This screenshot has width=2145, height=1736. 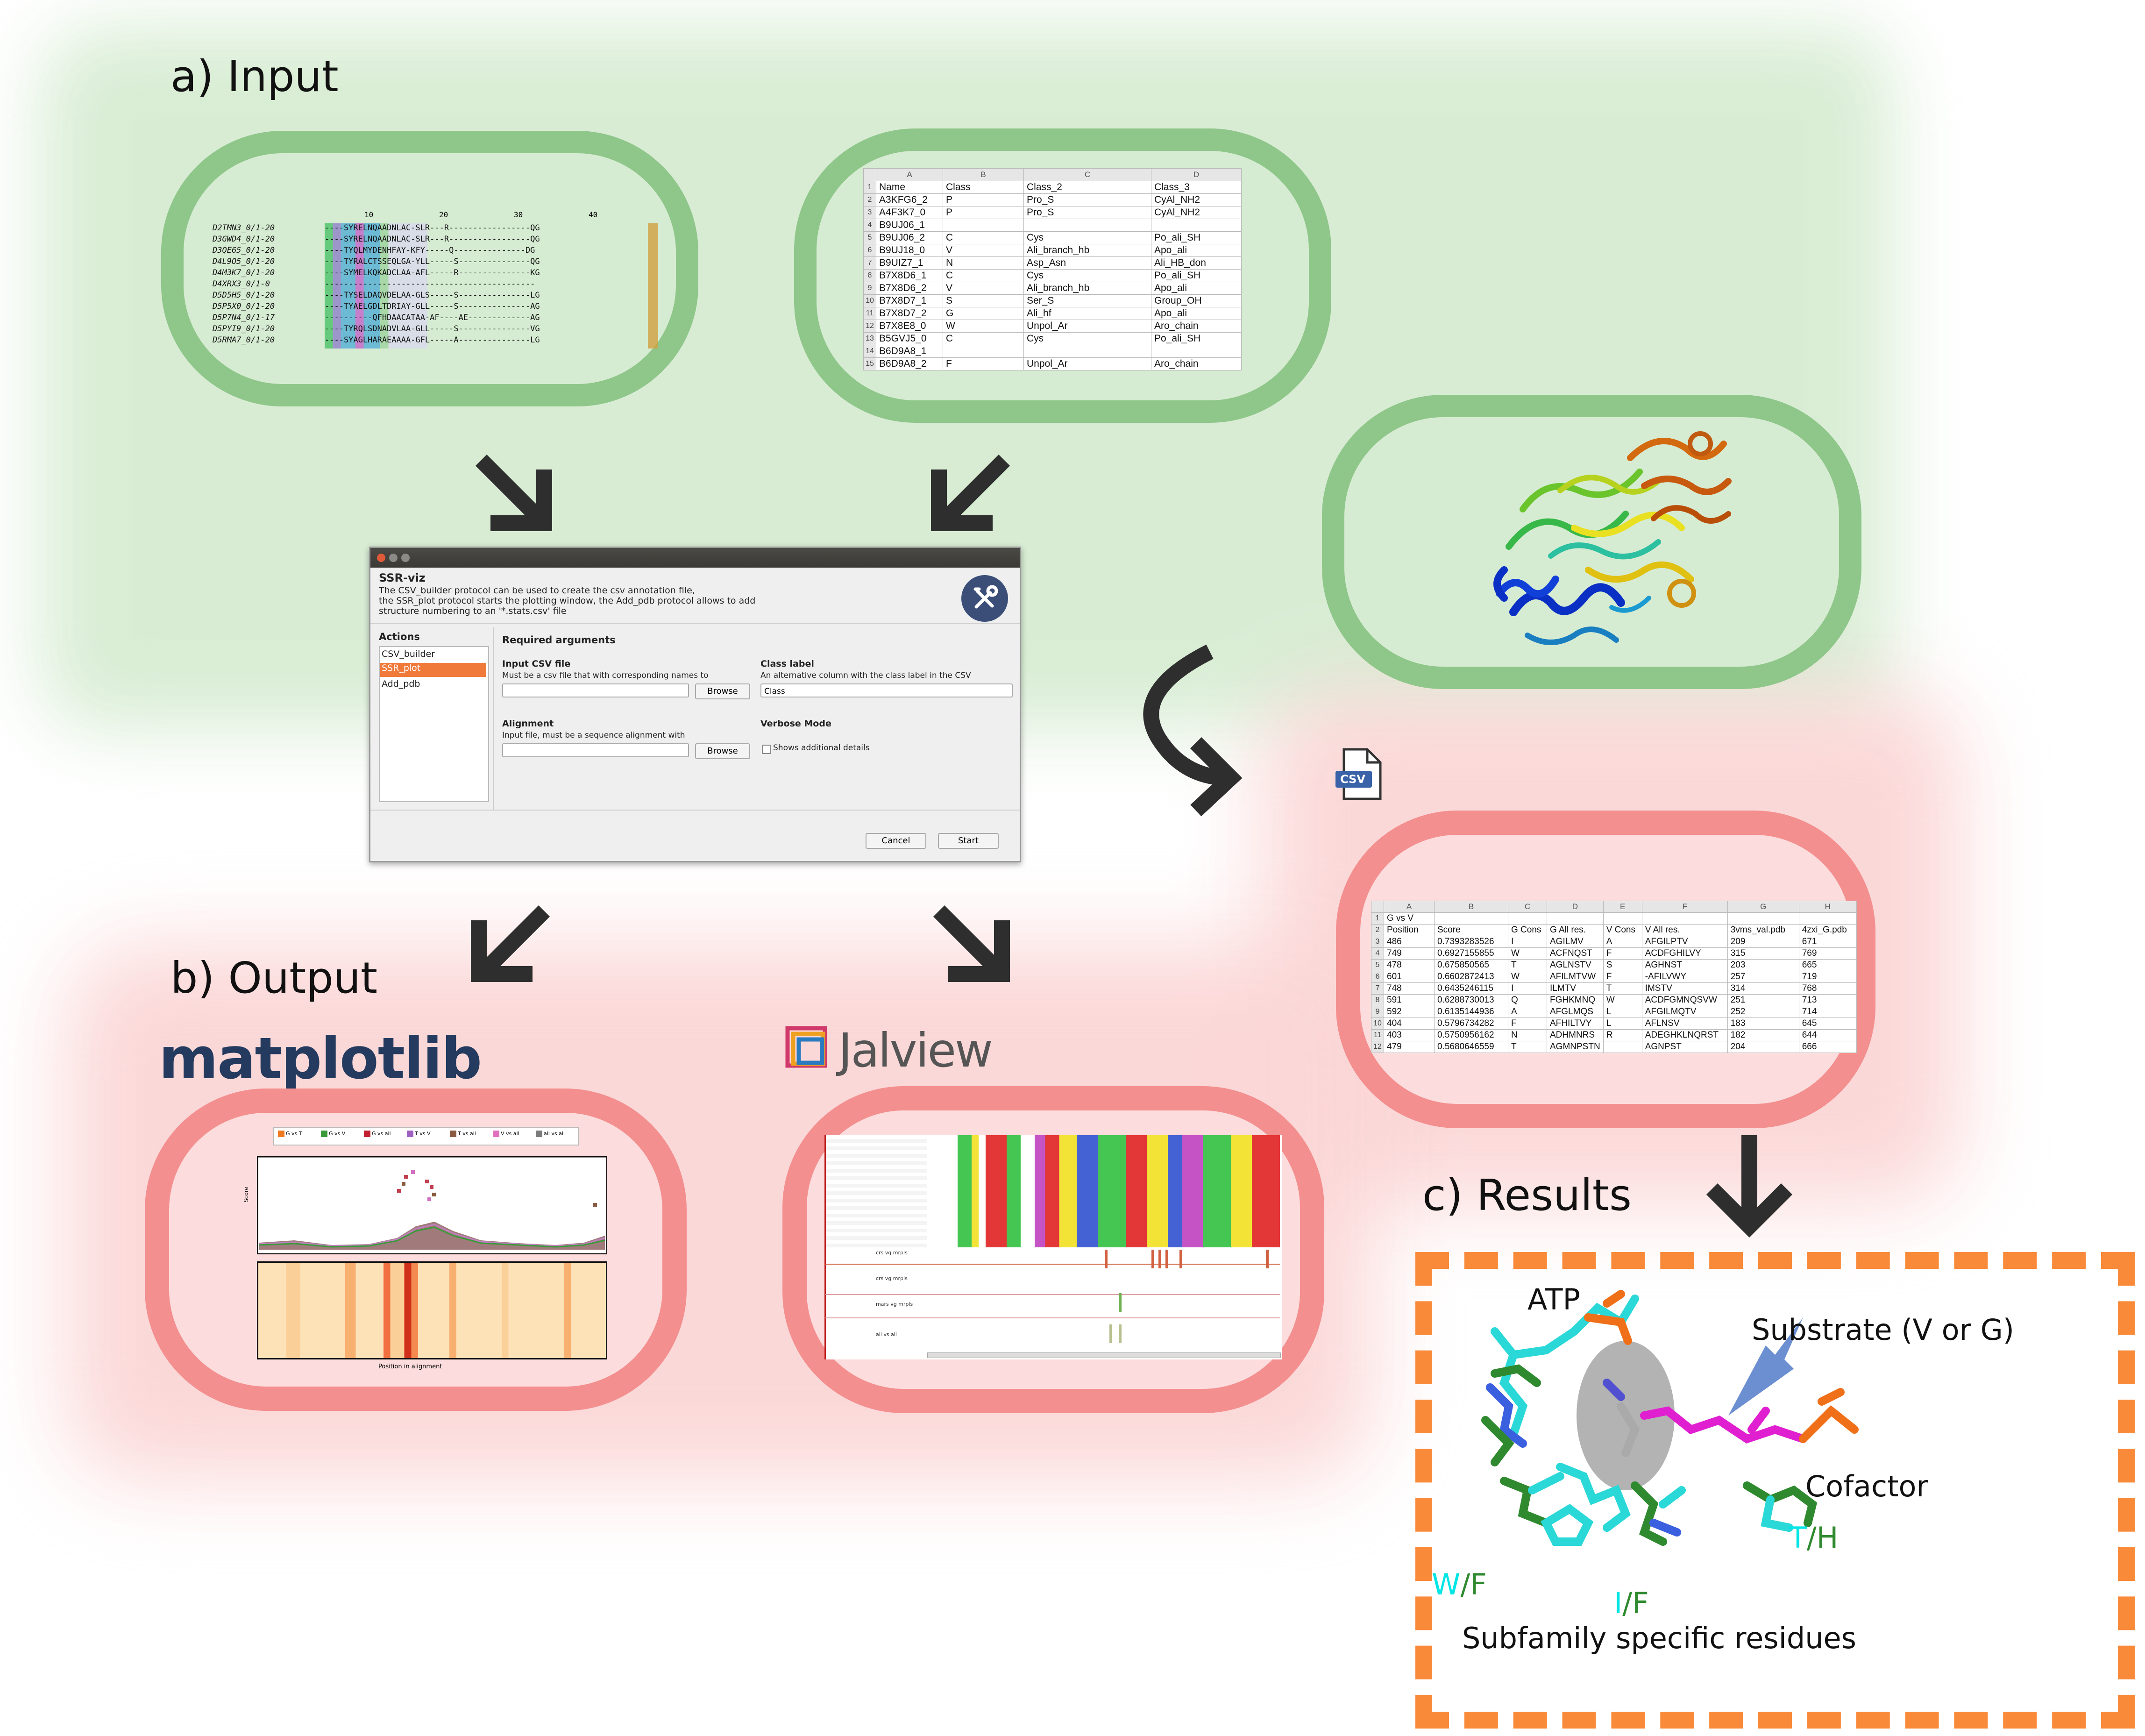 I want to click on sheet-cell: G All res., so click(x=1575, y=930).